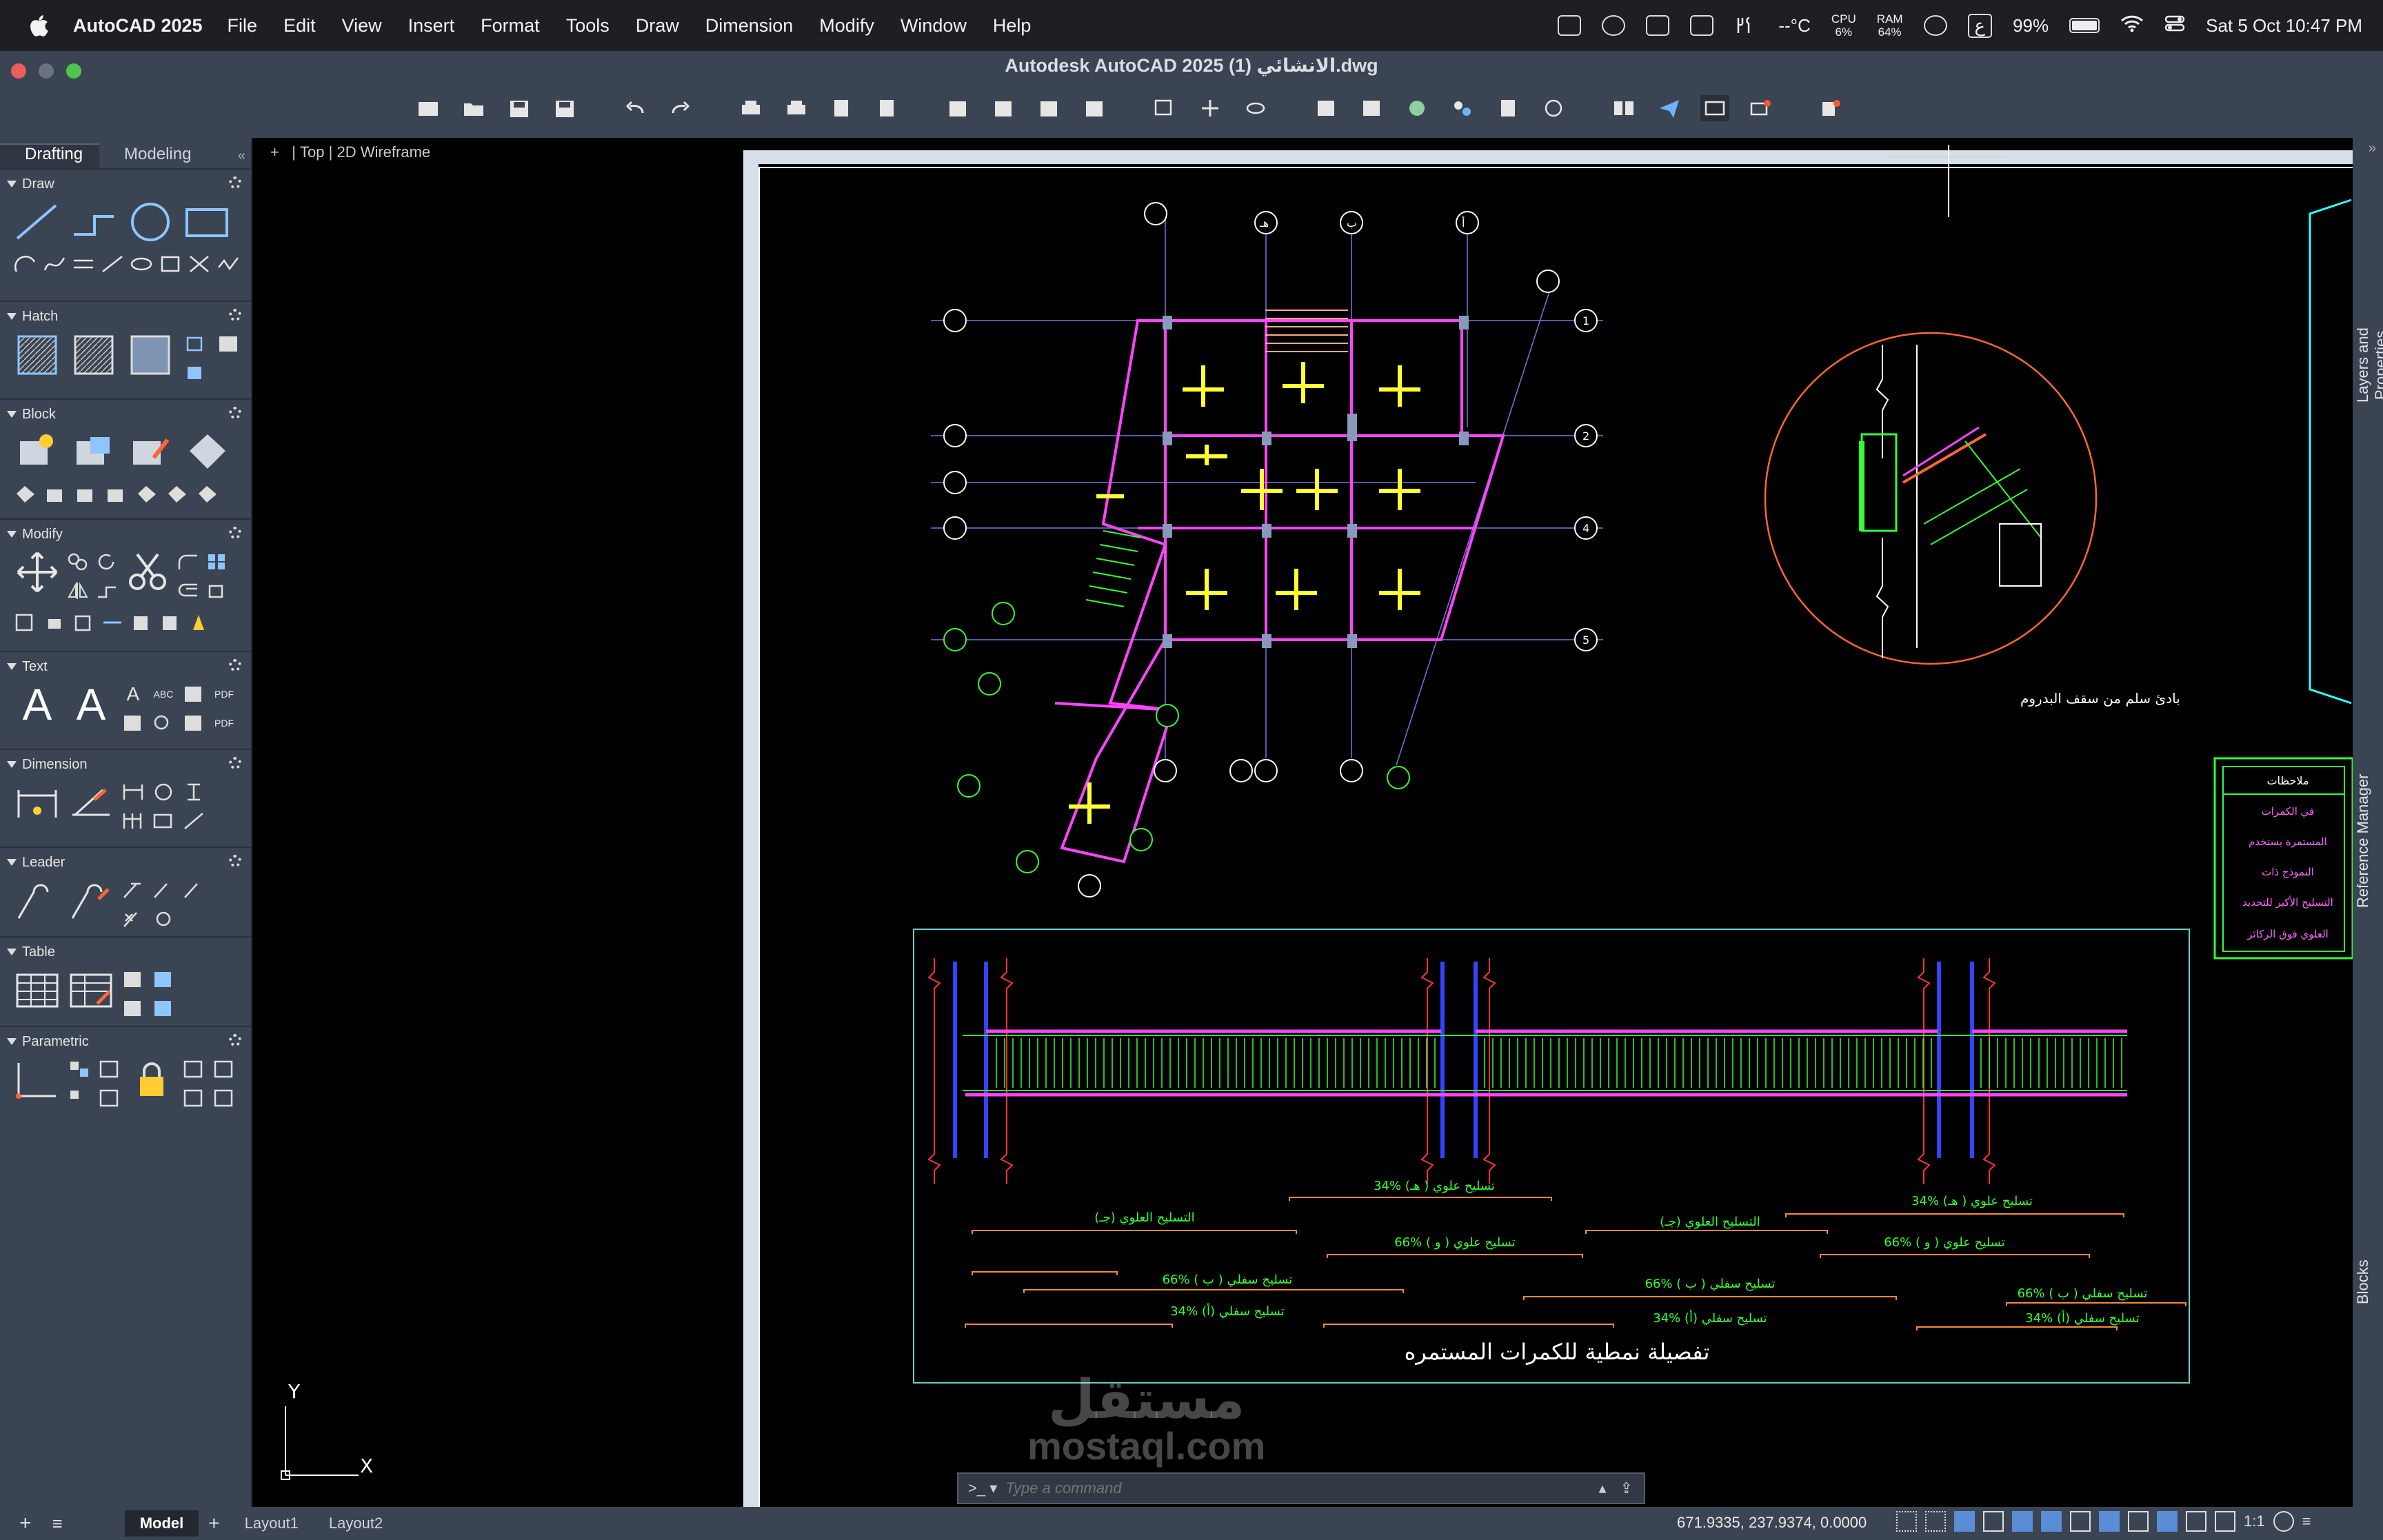 Image resolution: width=2383 pixels, height=1540 pixels. Describe the element at coordinates (2372, 149) in the screenshot. I see `collapse-right-icon: »` at that location.